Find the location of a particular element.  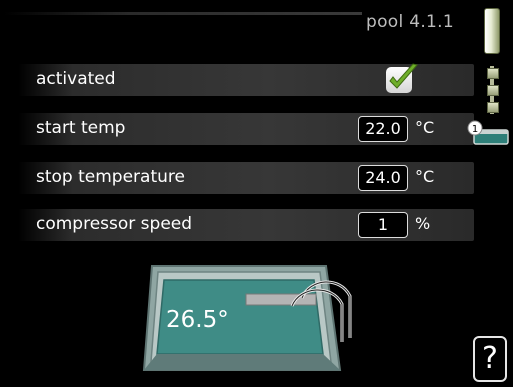

stop-temperature-unit: °C is located at coordinates (425, 176).